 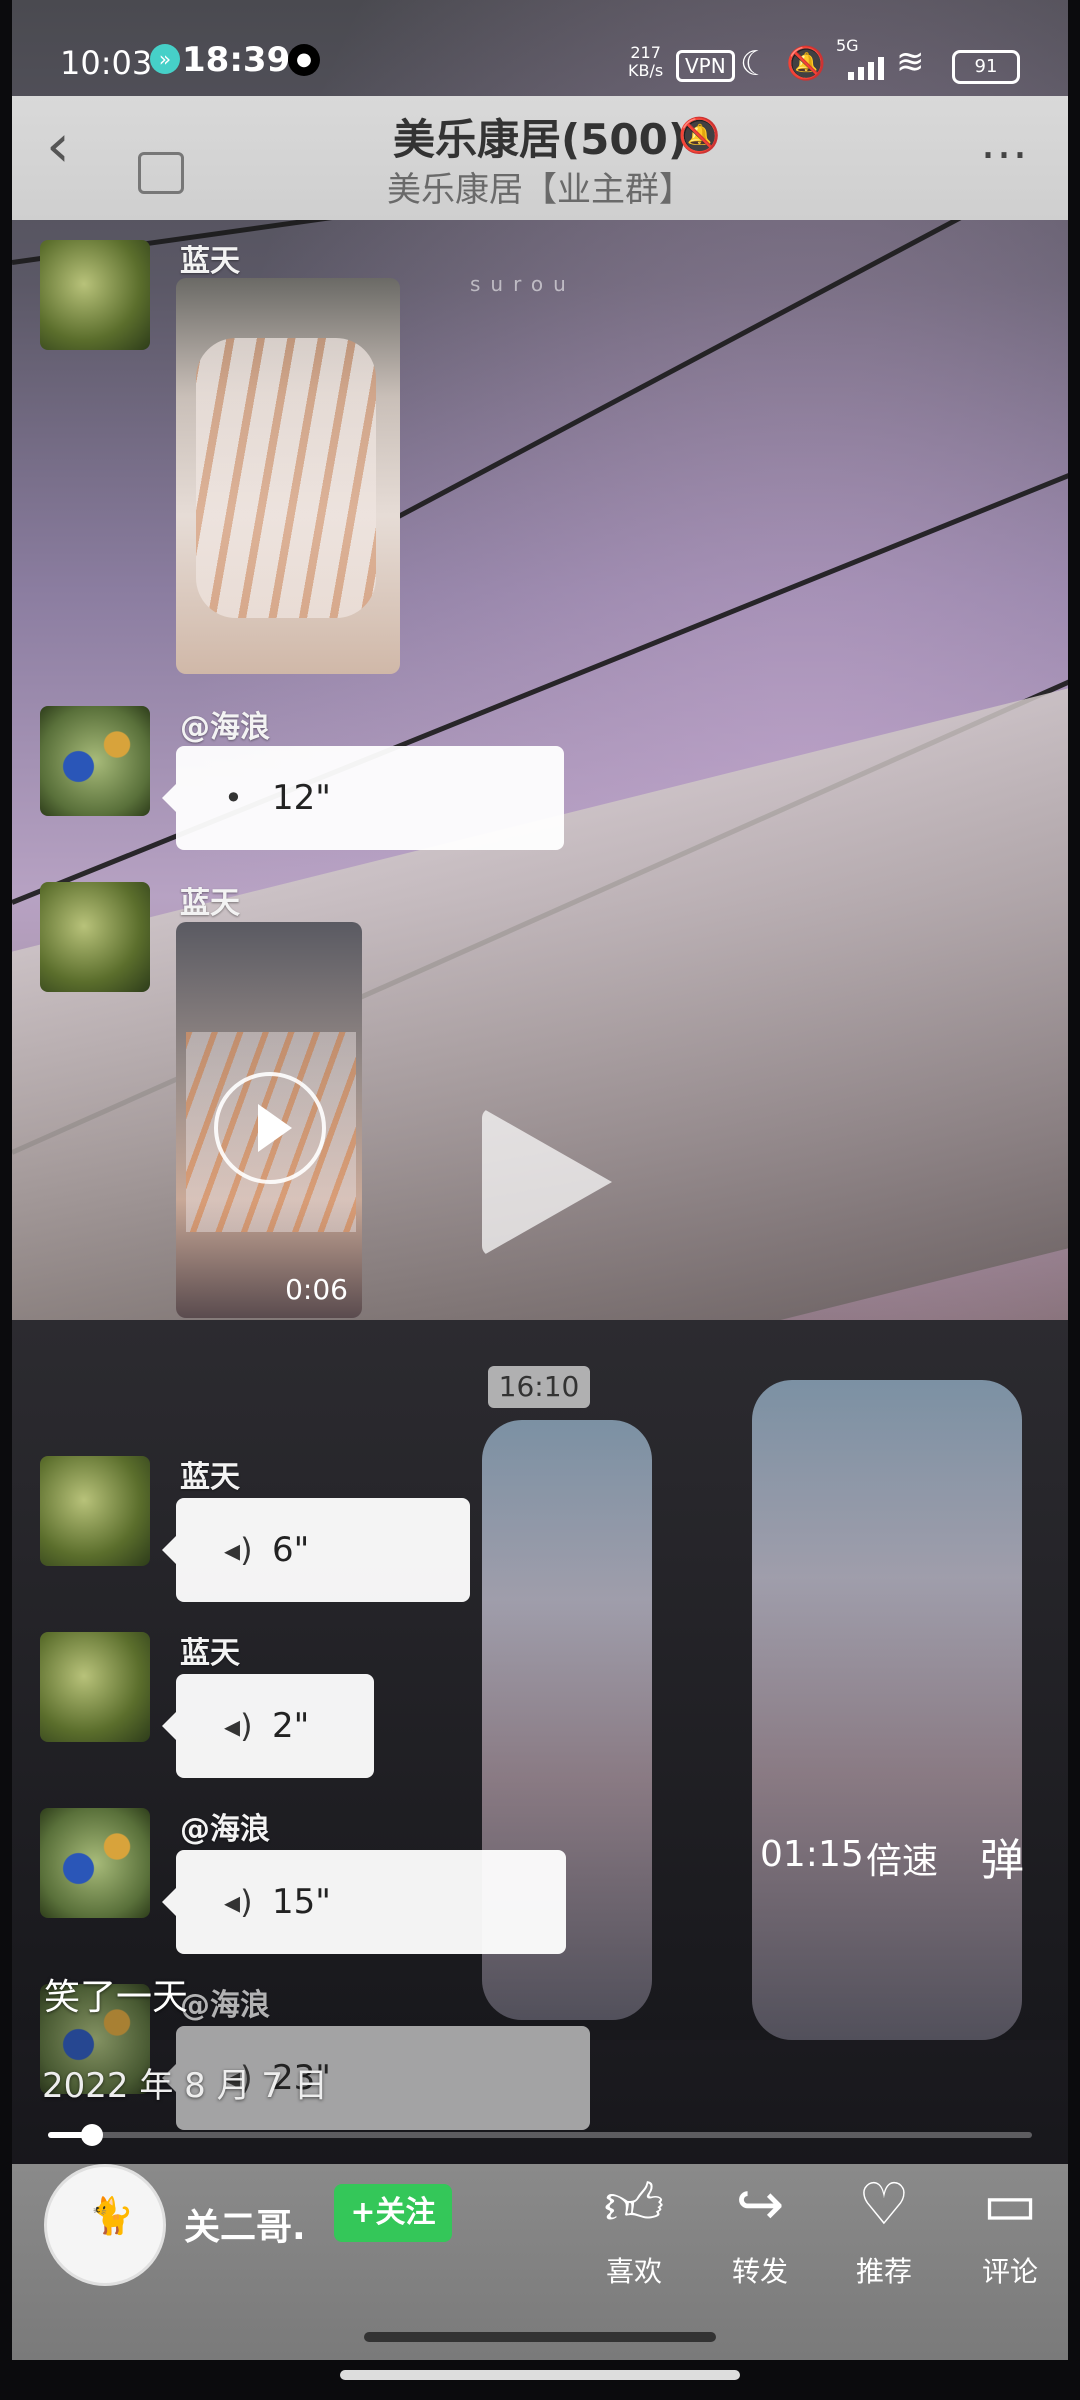 I want to click on voice-duration: 6", so click(x=291, y=1550).